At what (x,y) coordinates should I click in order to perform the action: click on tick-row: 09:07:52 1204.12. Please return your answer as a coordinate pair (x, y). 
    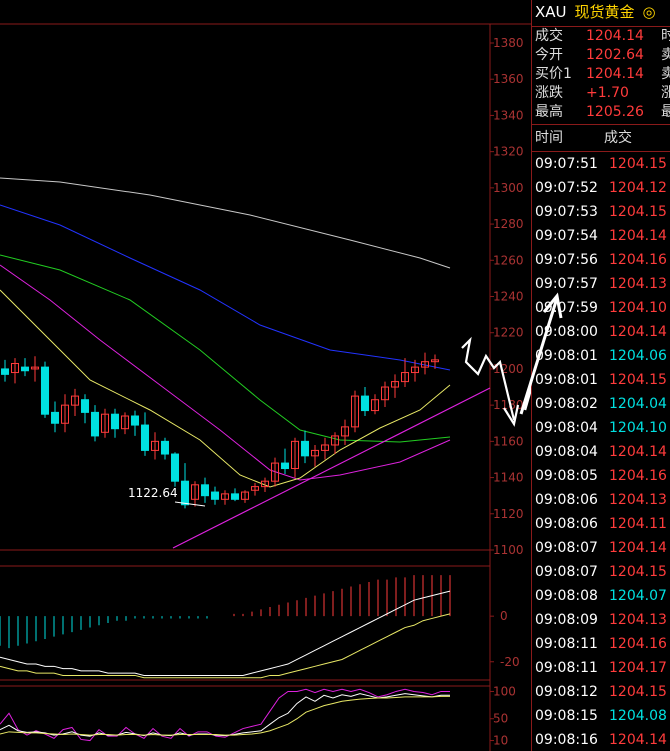
    Looking at the image, I should click on (601, 188).